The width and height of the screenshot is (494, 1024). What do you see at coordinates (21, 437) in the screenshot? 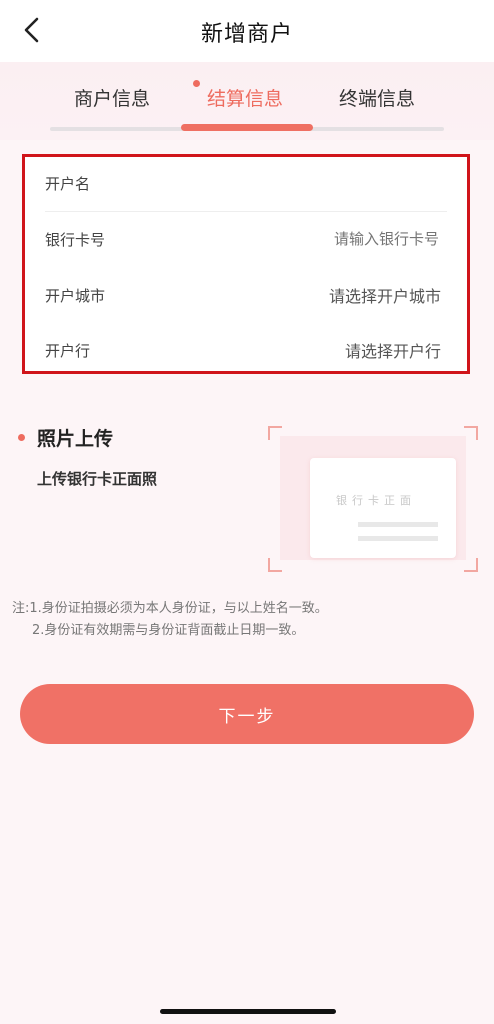
I see `section-dot` at bounding box center [21, 437].